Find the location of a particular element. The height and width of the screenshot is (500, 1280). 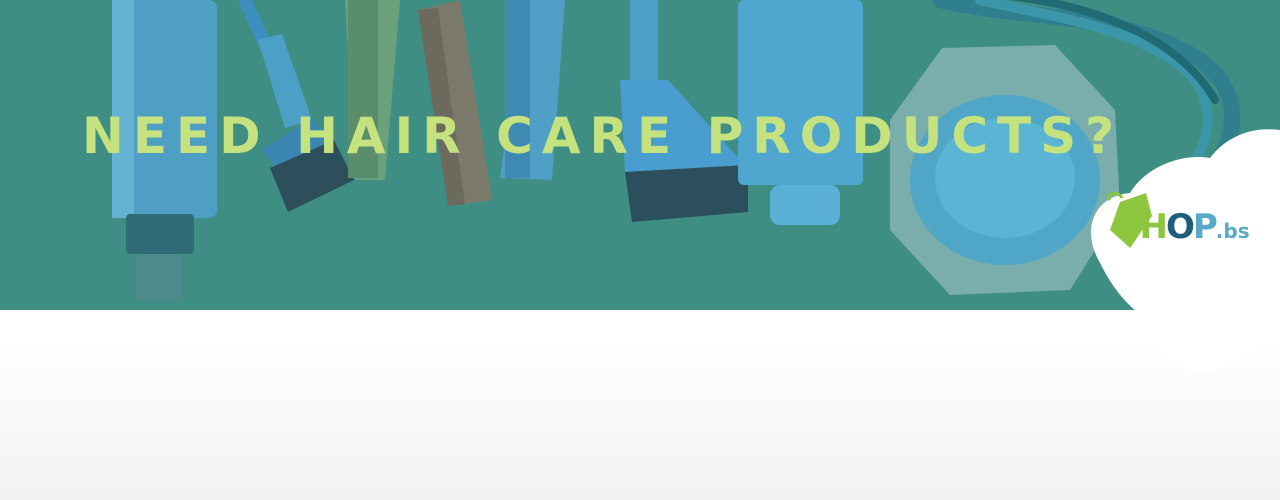

comb-icon is located at coordinates (455, 103).